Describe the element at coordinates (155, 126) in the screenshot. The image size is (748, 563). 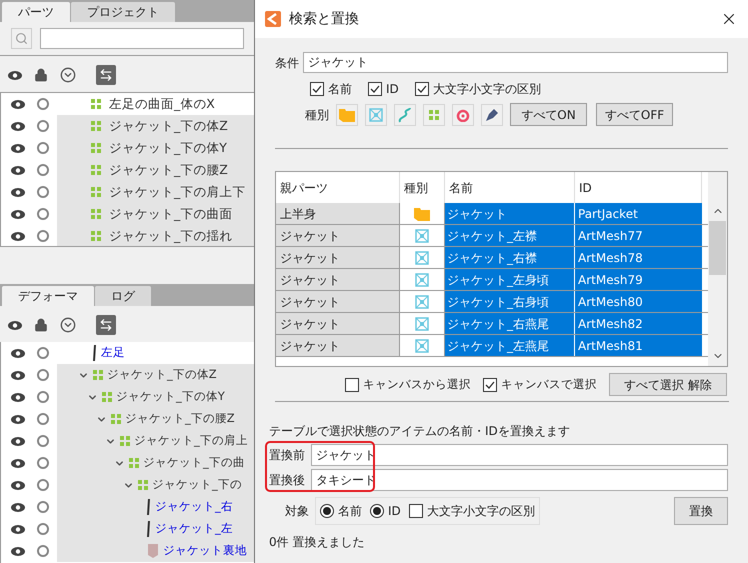
I see `part-row: ジャケット_下の体Z` at that location.